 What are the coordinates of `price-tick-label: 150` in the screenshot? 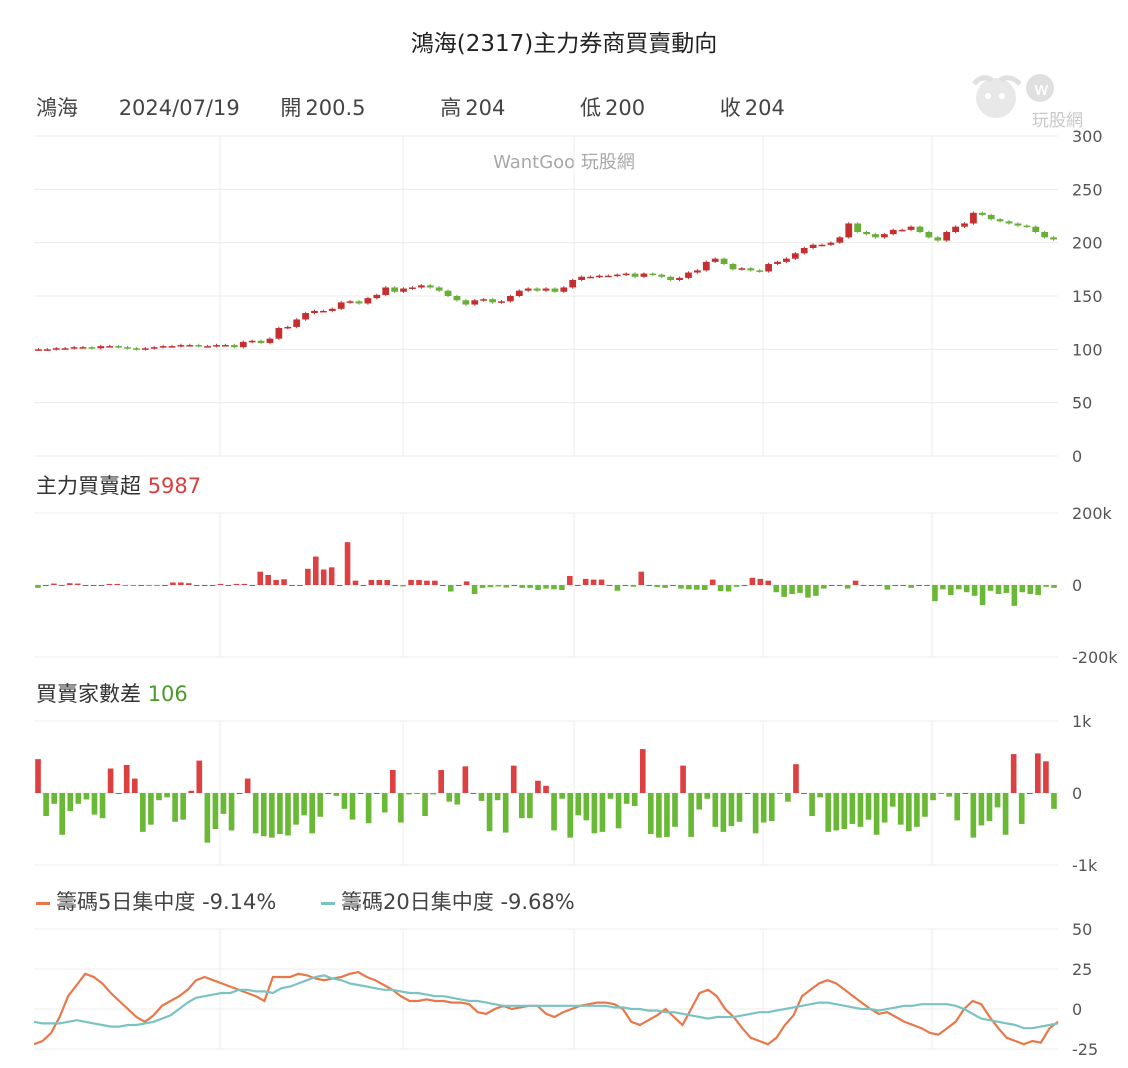 It's located at (1087, 296).